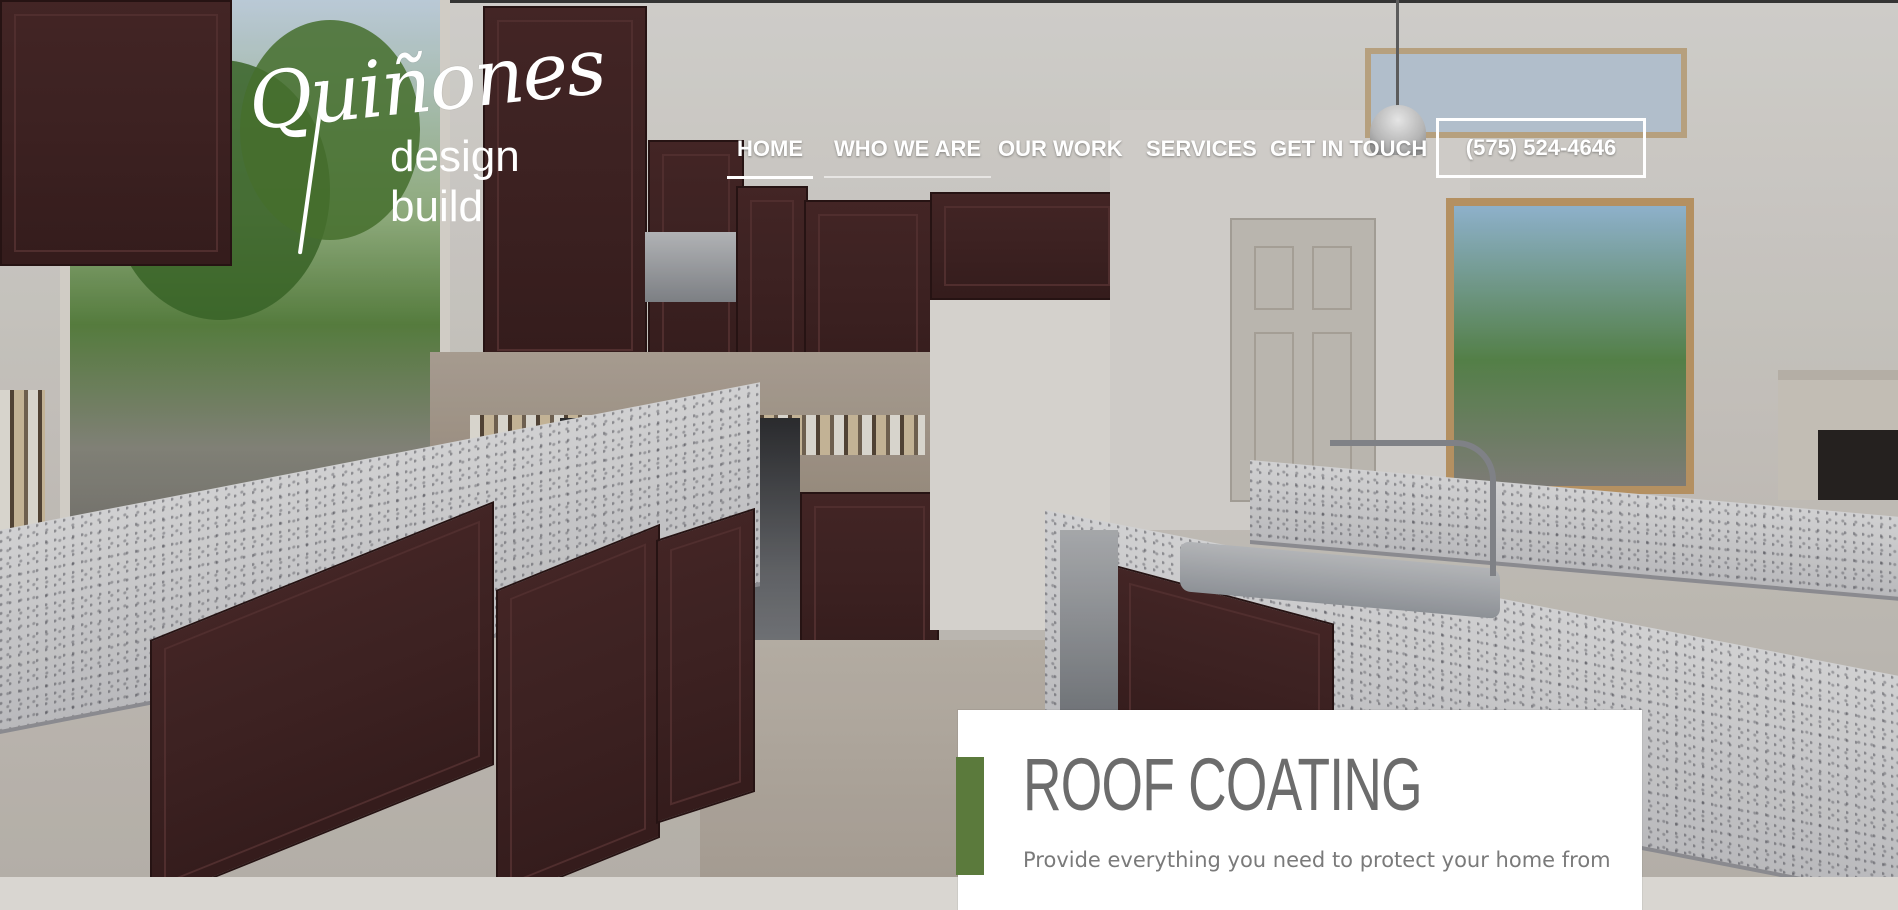 This screenshot has height=910, width=1898. I want to click on nav-who-we-are-label: WHO WE ARE, so click(908, 148).